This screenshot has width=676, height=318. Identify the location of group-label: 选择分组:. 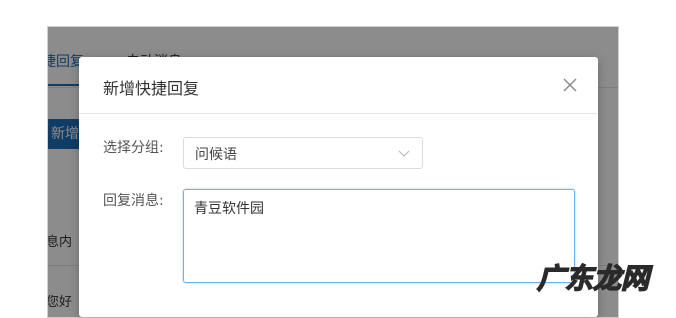
(133, 148).